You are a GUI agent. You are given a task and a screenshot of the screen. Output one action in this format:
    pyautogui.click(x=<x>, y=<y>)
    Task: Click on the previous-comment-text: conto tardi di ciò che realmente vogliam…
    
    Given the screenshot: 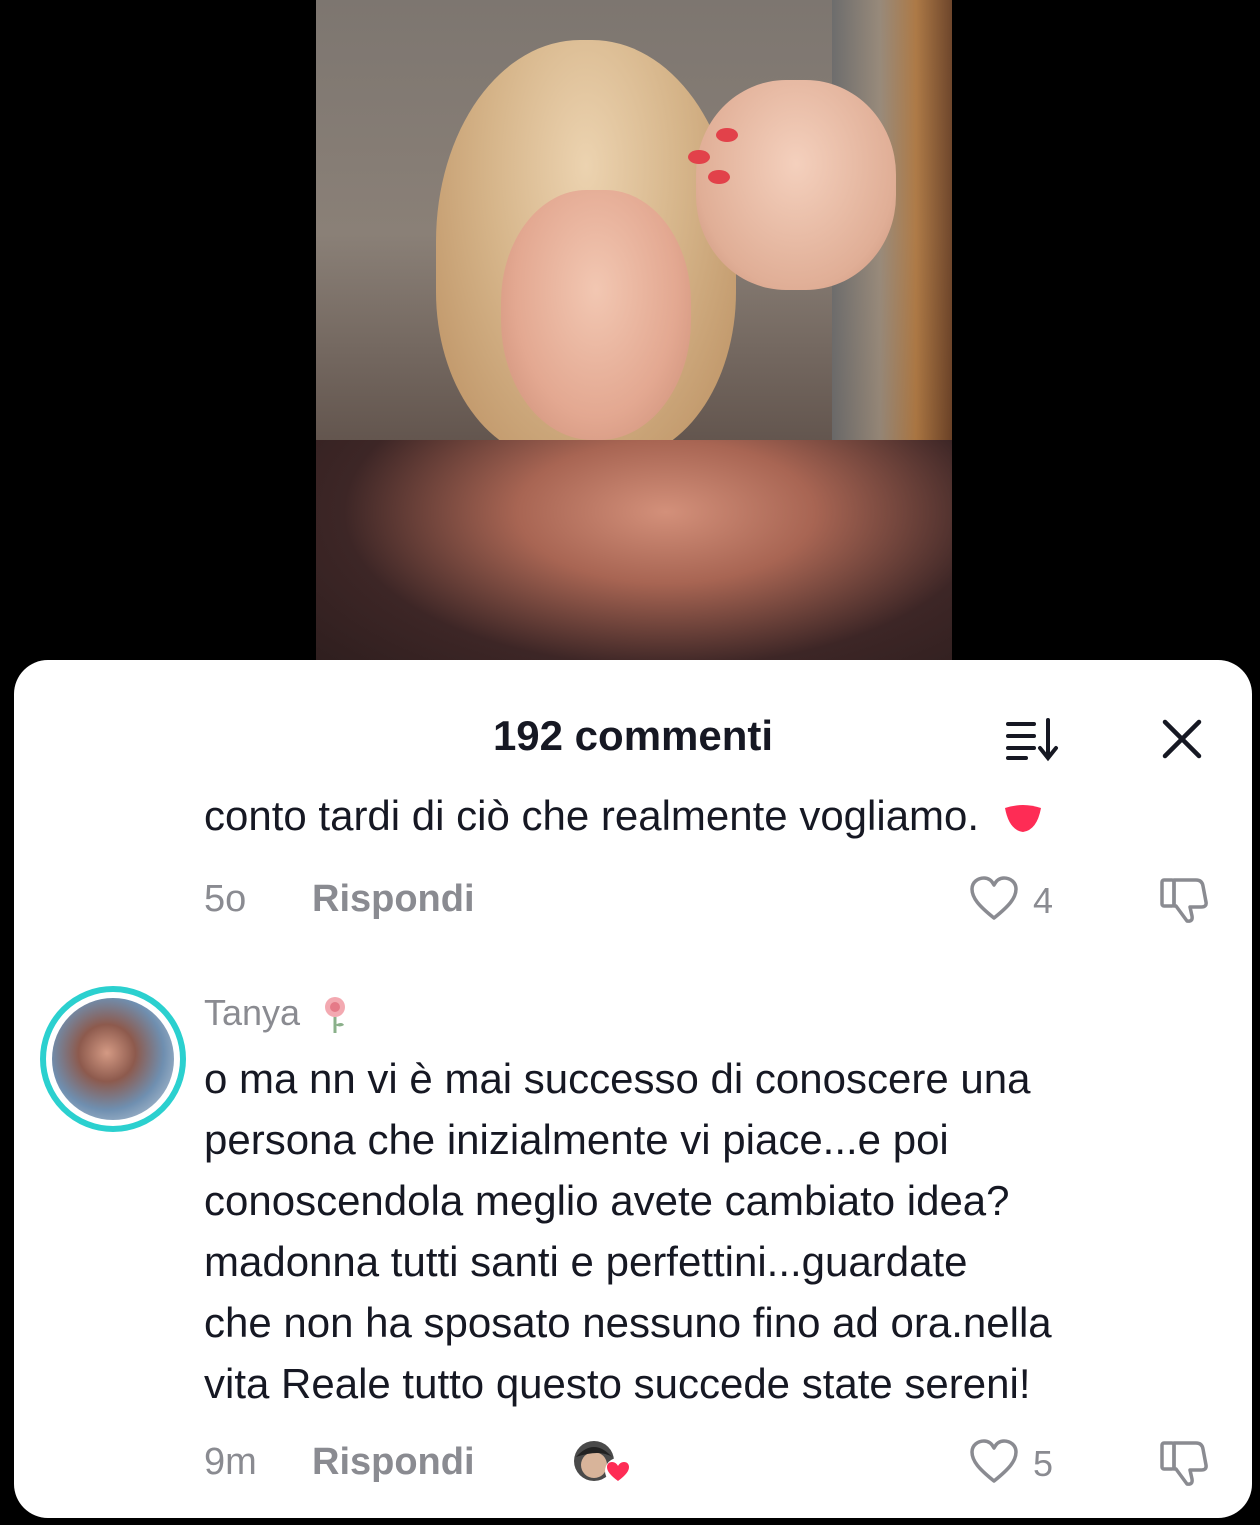 What is the action you would take?
    pyautogui.click(x=623, y=816)
    